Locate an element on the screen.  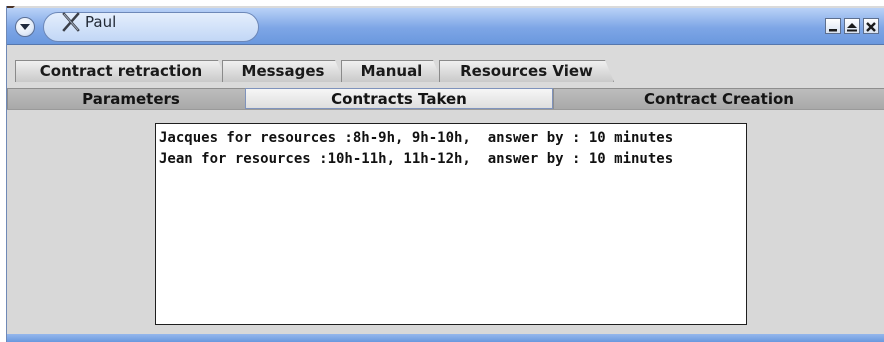
x-window-icon is located at coordinates (71, 22).